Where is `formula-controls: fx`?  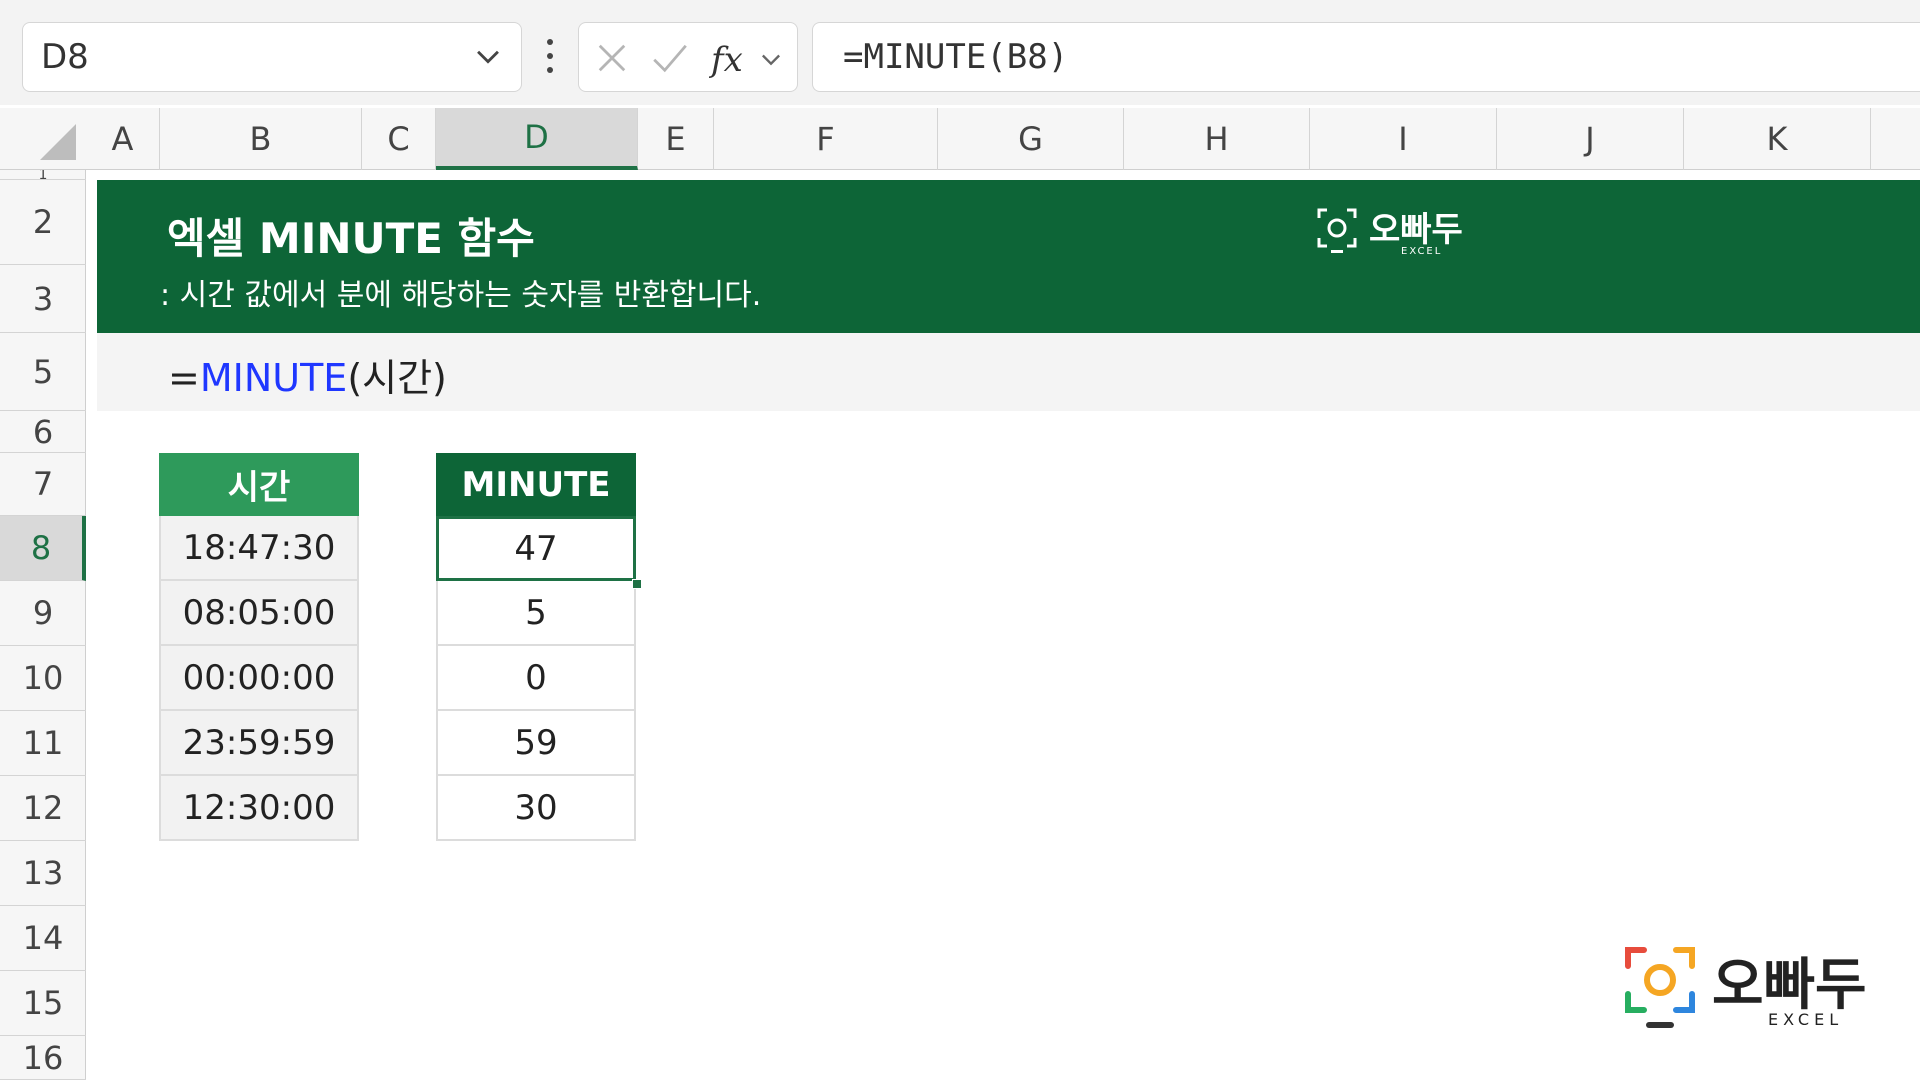
formula-controls: fx is located at coordinates (688, 57).